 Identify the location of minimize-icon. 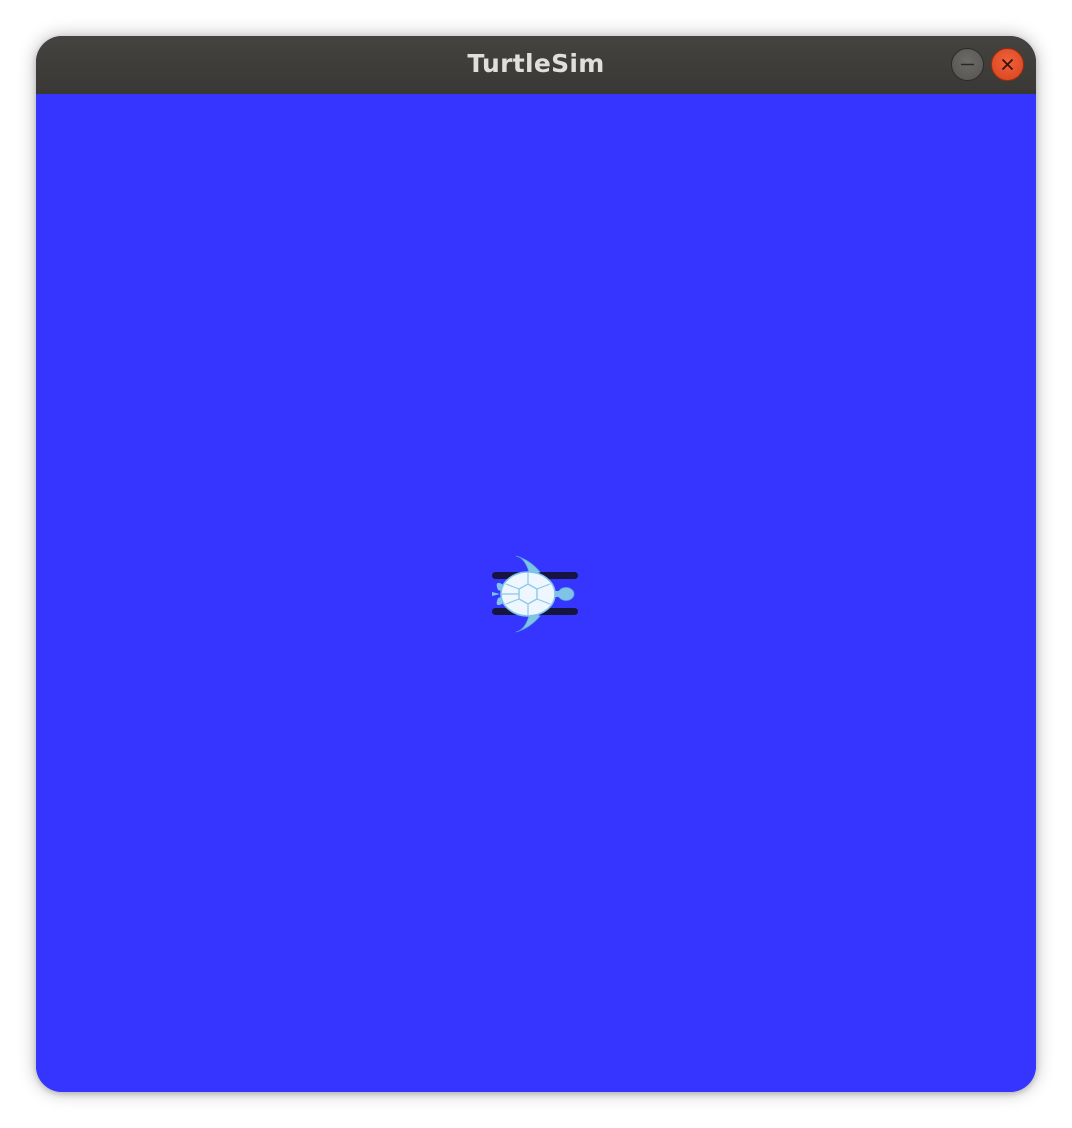
(967, 64).